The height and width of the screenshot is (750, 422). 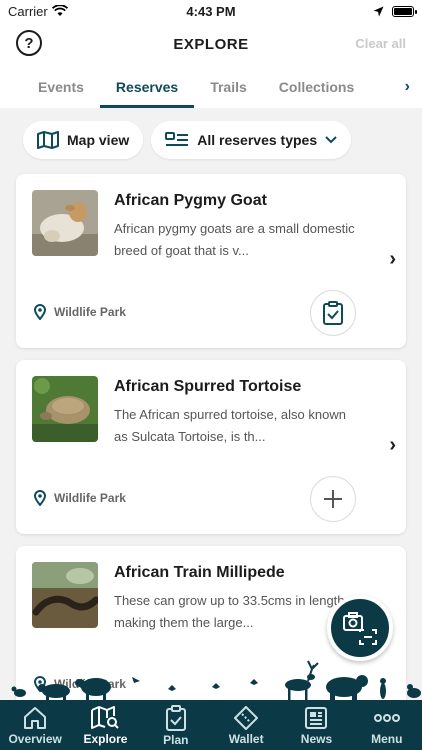 What do you see at coordinates (386, 717) in the screenshot?
I see `more-icon` at bounding box center [386, 717].